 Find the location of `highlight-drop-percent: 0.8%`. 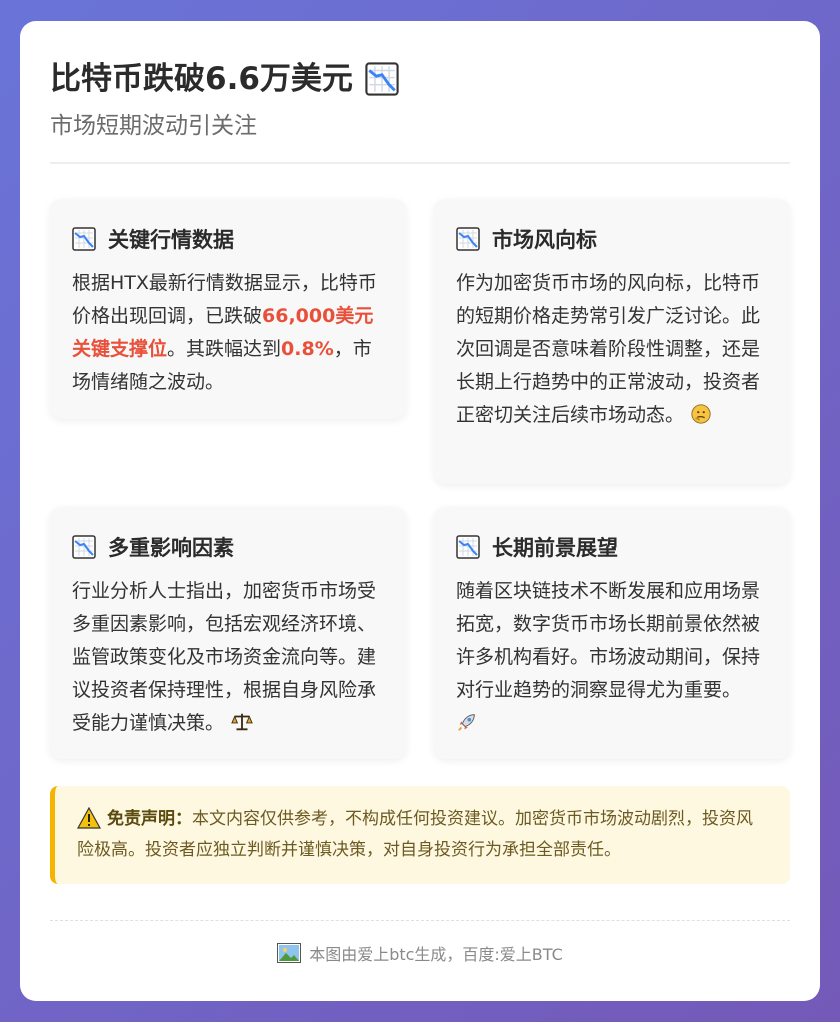

highlight-drop-percent: 0.8% is located at coordinates (307, 349).